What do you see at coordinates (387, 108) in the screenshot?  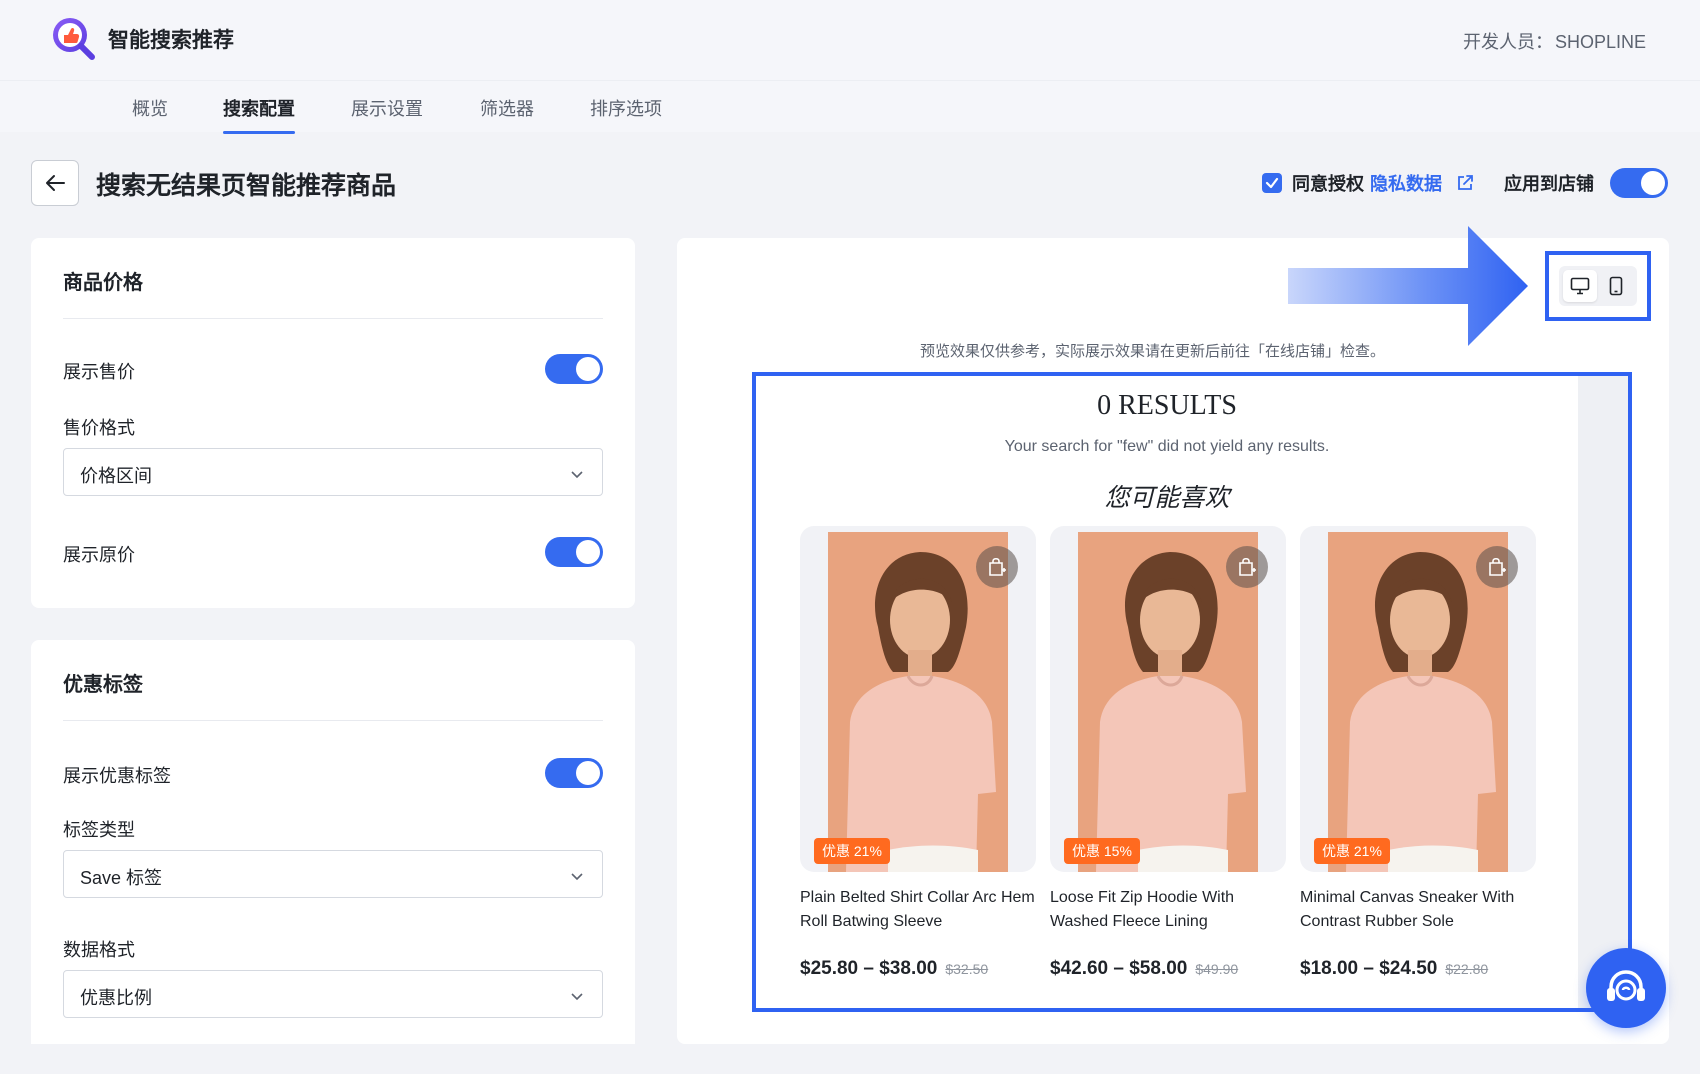 I see `tab-display-settings: 展示设置` at bounding box center [387, 108].